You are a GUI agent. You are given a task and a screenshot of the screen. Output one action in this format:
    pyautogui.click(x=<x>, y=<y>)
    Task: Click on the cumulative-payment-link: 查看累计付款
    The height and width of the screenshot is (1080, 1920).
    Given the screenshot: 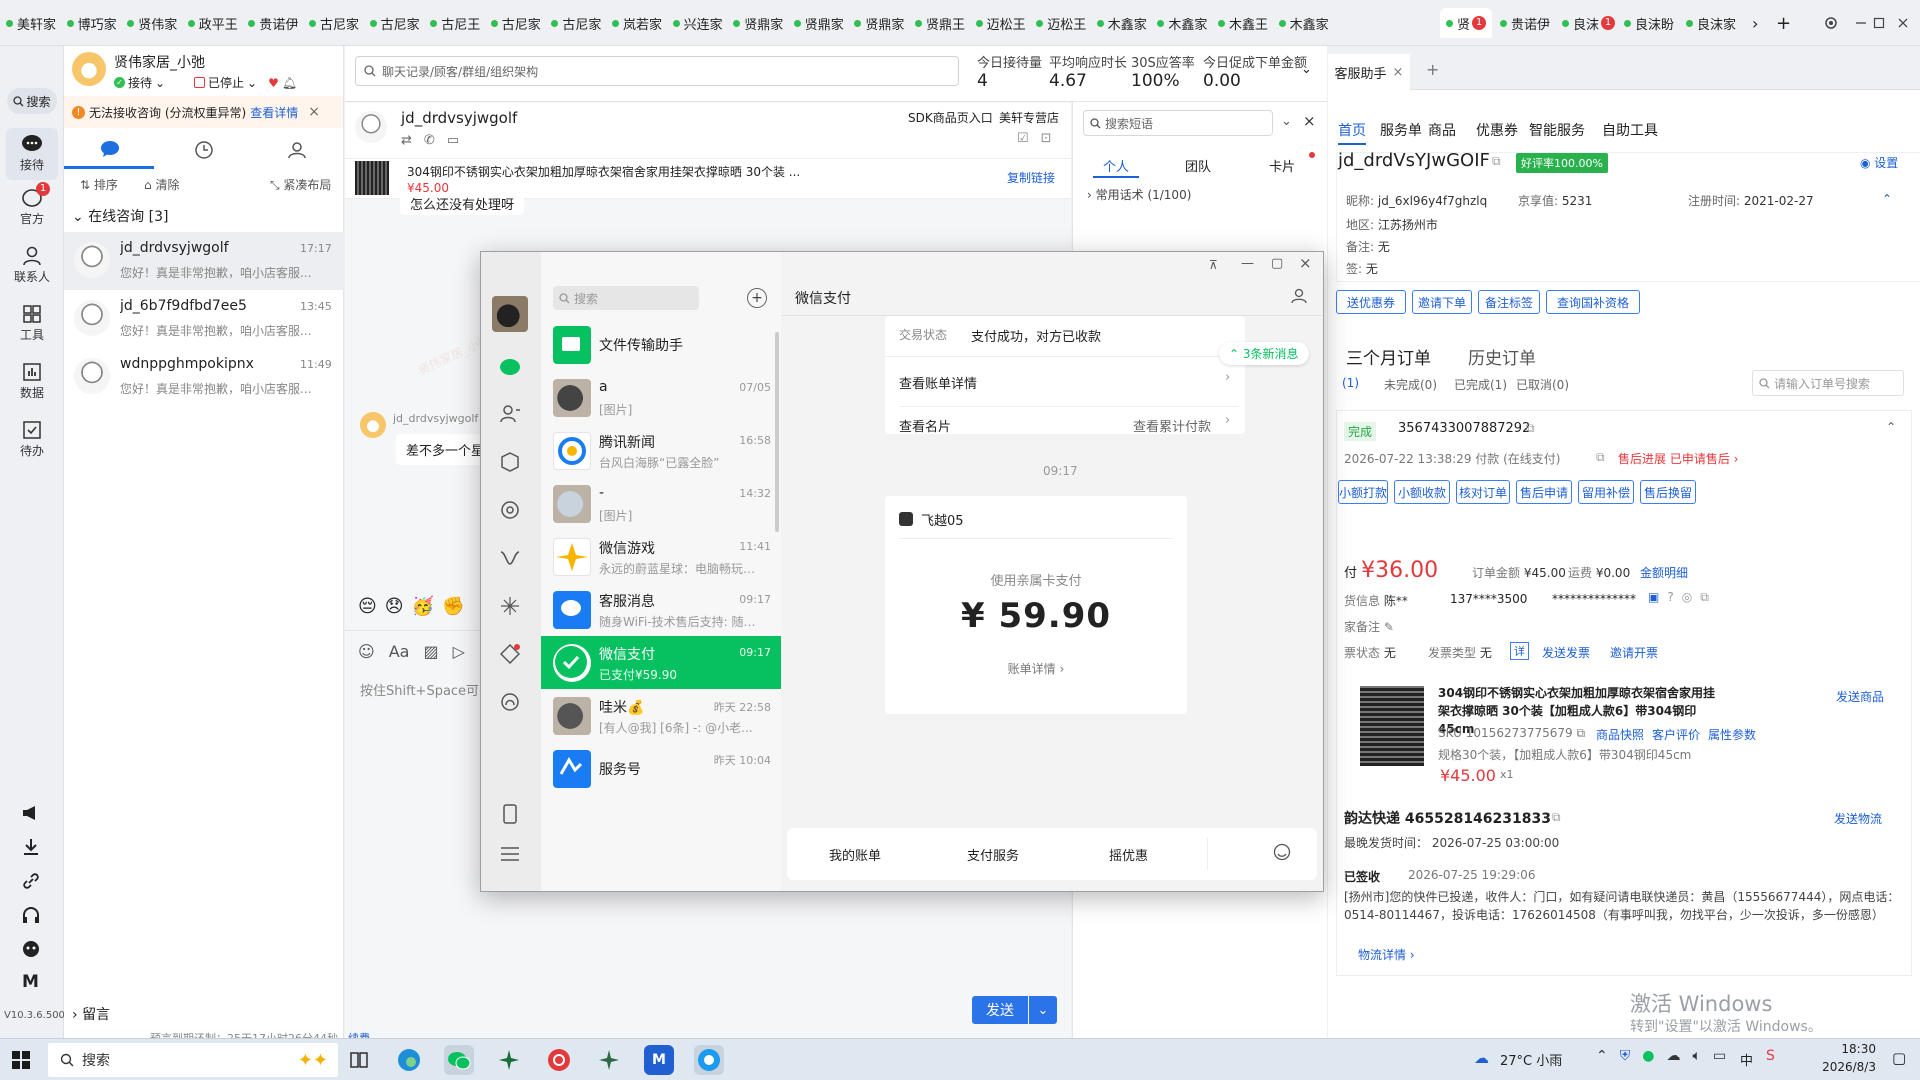 What is the action you would take?
    pyautogui.click(x=1172, y=425)
    